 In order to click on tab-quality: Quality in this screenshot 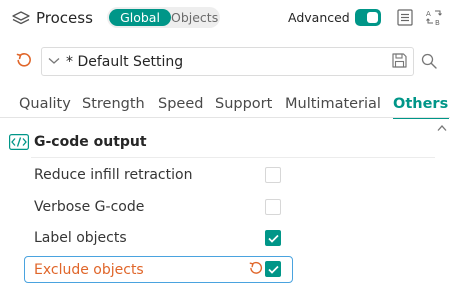, I will do `click(45, 104)`.